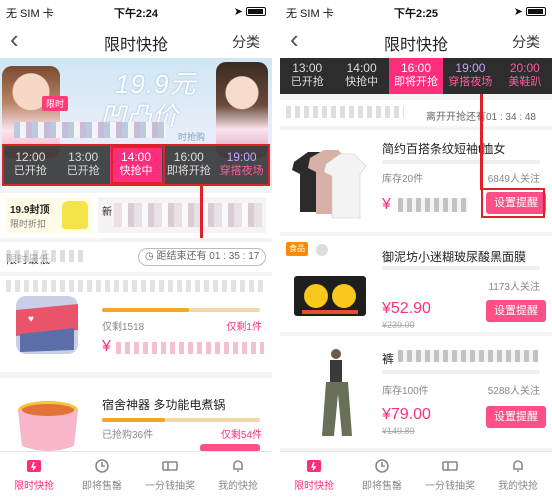 This screenshot has height=497, width=552. I want to click on tshirt-image, so click(329, 184).